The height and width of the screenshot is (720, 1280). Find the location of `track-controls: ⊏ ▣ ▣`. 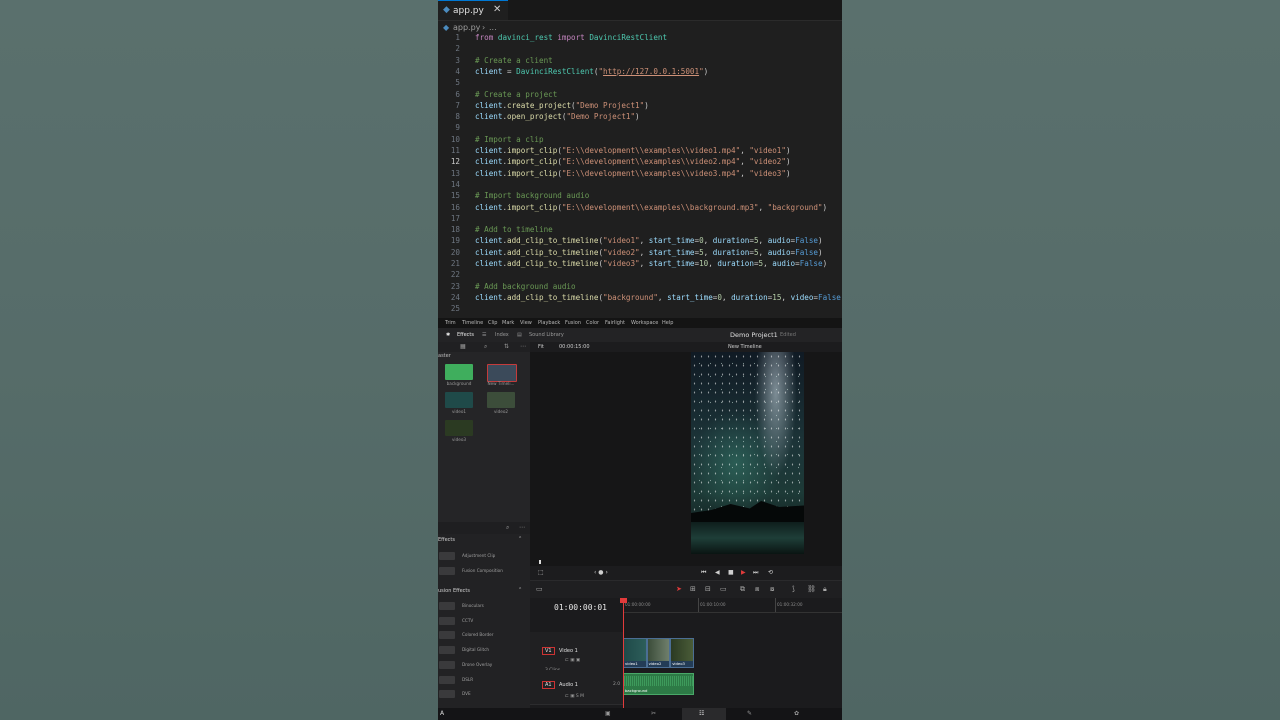

track-controls: ⊏ ▣ ▣ is located at coordinates (572, 660).